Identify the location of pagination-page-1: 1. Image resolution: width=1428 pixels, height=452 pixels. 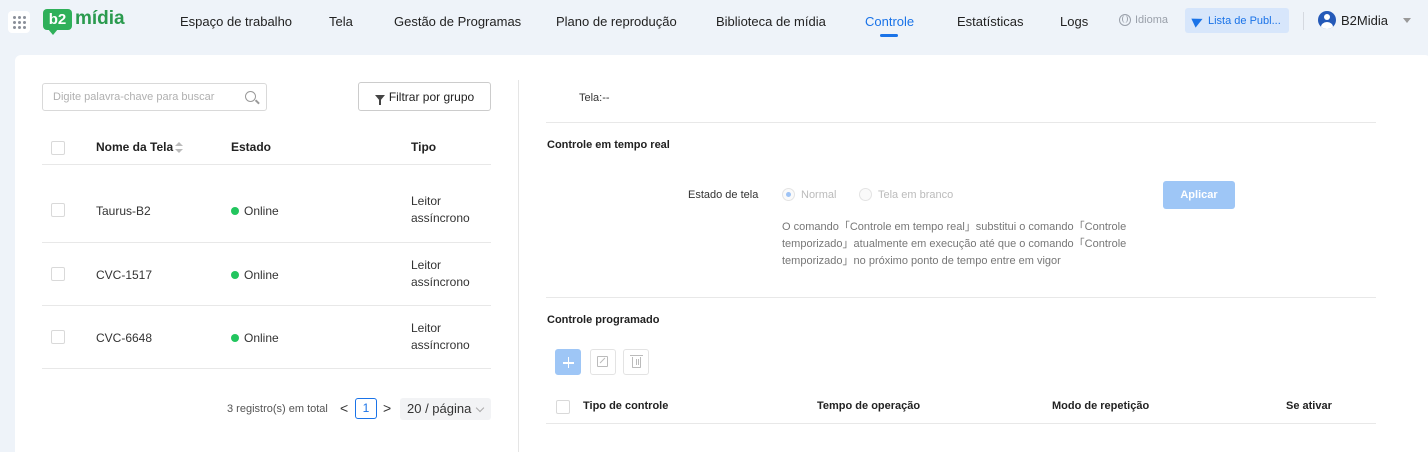
(366, 408).